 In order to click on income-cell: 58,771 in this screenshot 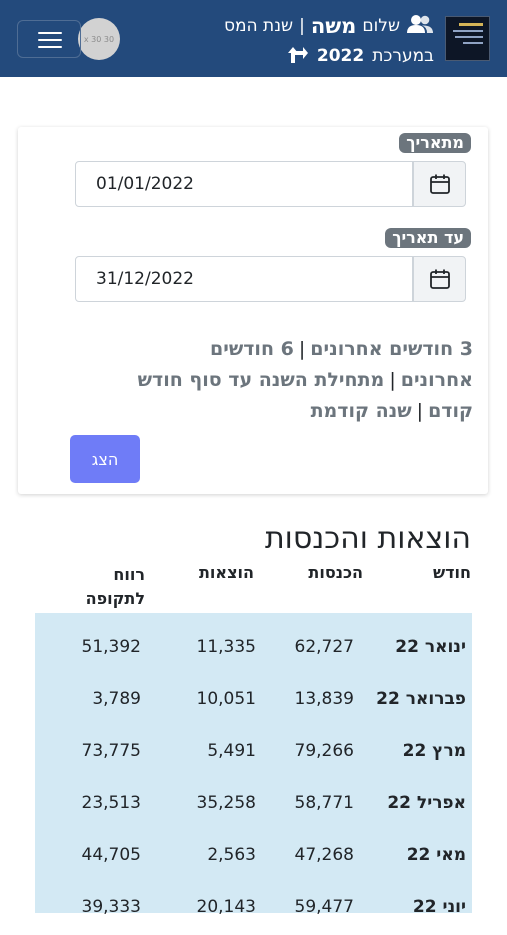, I will do `click(324, 803)`.